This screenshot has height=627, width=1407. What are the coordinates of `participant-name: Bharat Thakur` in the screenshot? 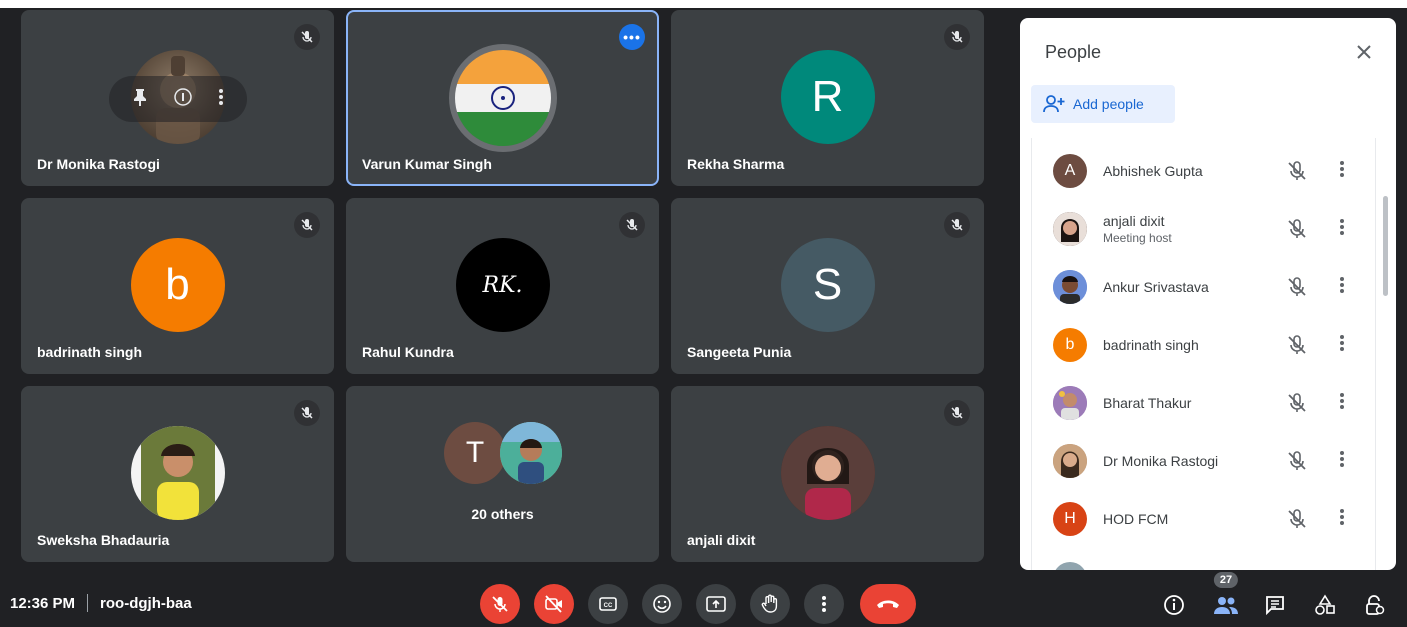 It's located at (1147, 403).